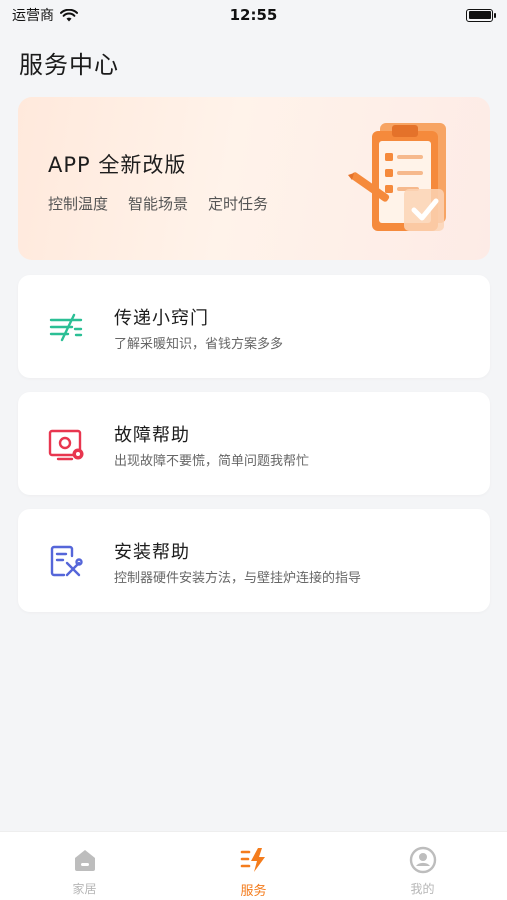 Image resolution: width=507 pixels, height=900 pixels. Describe the element at coordinates (481, 15) in the screenshot. I see `battery-icon` at that location.